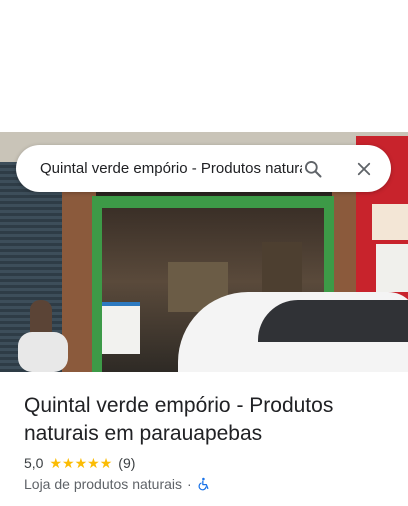 This screenshot has width=408, height=506. I want to click on neighbor-poster, so click(390, 222).